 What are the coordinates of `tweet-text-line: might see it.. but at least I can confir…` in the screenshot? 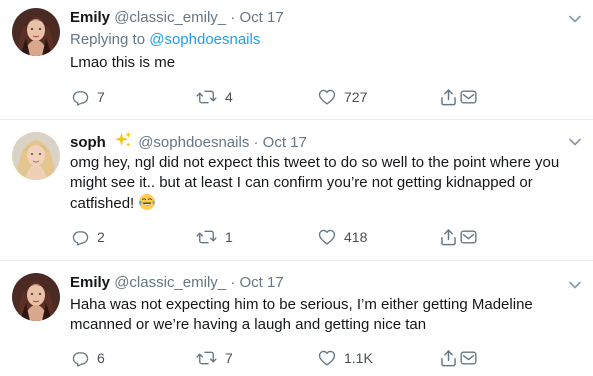 It's located at (301, 182).